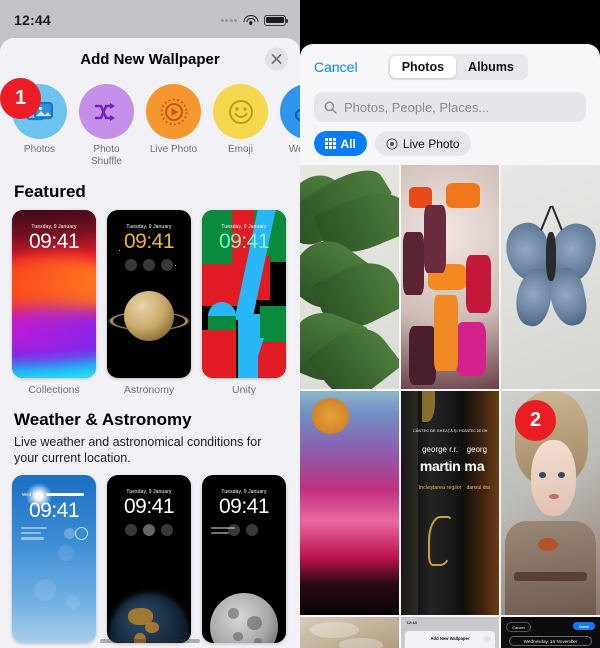  Describe the element at coordinates (39, 149) in the screenshot. I see `category-label: Photos` at that location.